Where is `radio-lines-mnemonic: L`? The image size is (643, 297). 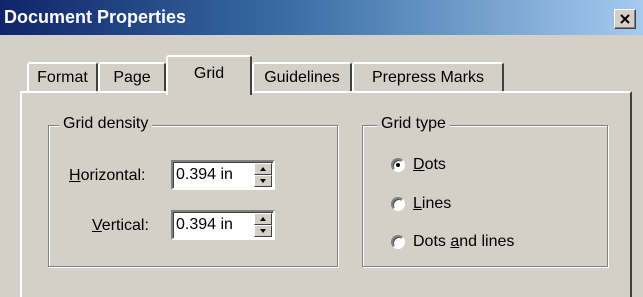 radio-lines-mnemonic: L is located at coordinates (417, 203).